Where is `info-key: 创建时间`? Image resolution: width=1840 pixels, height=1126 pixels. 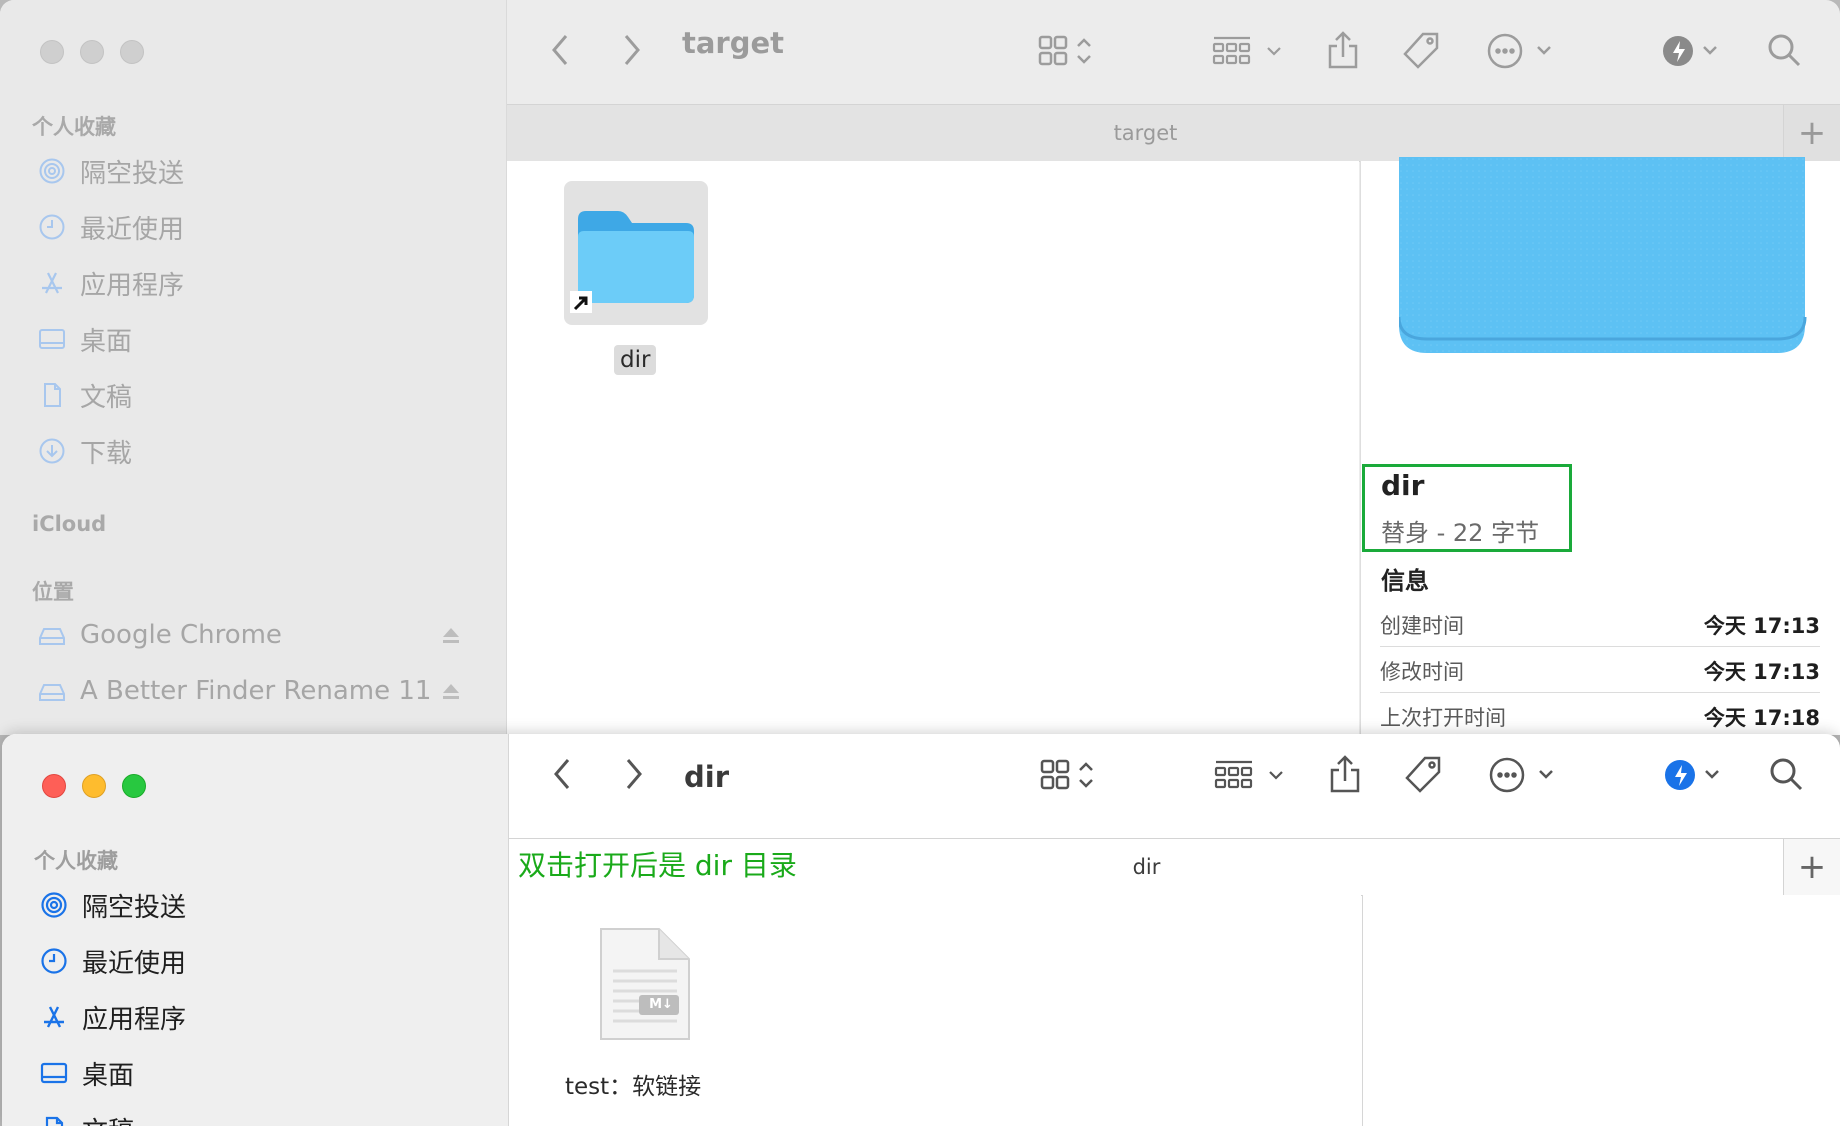
info-key: 创建时间 is located at coordinates (1422, 626).